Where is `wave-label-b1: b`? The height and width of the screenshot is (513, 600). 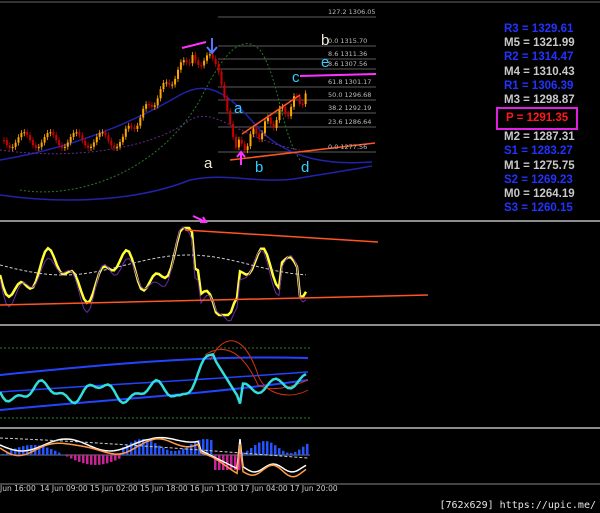
wave-label-b1: b is located at coordinates (325, 40).